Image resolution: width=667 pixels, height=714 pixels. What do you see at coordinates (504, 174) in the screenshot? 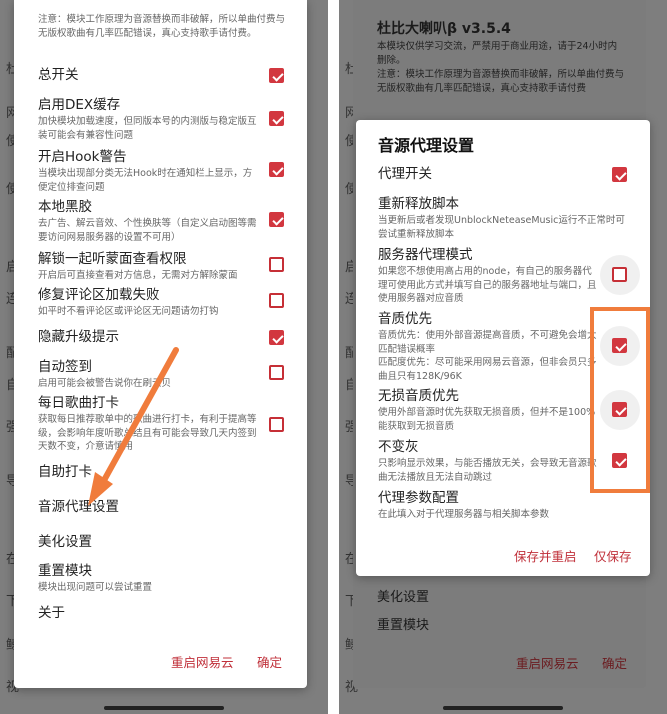
I see `setting-proxy-switch: 代理开关` at bounding box center [504, 174].